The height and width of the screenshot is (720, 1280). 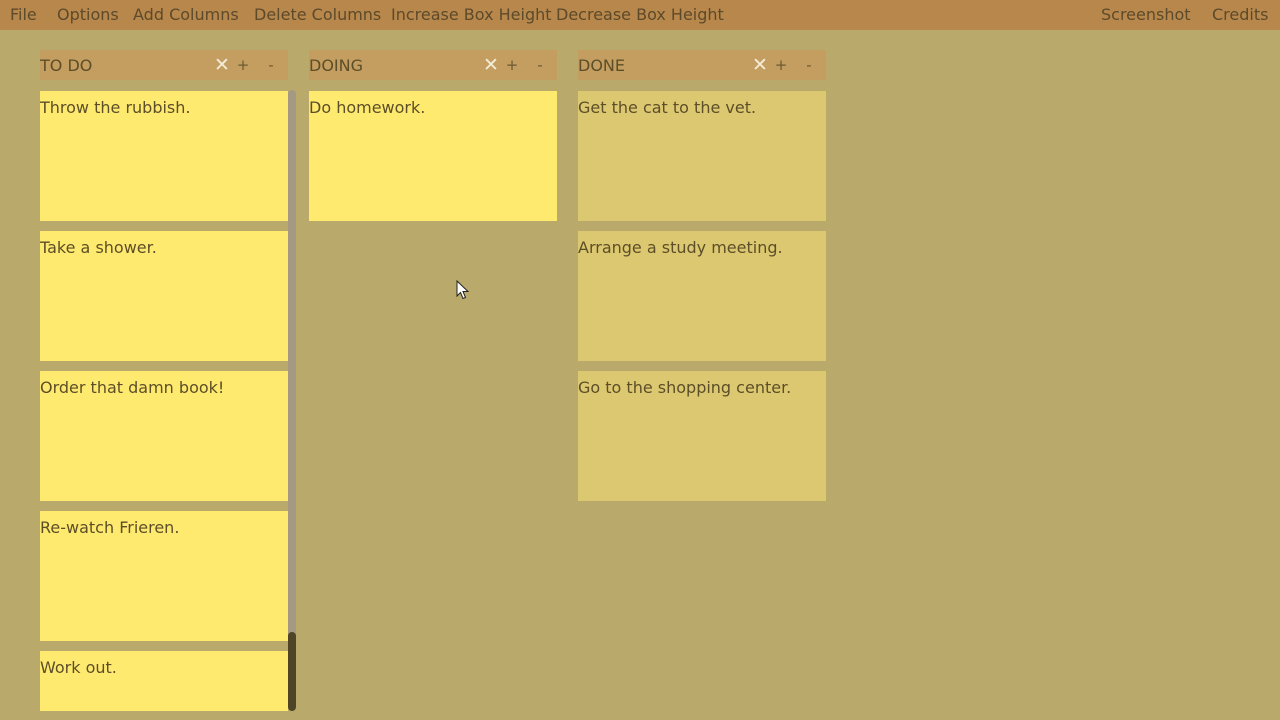 What do you see at coordinates (367, 107) in the screenshot?
I see `card-text: Do homework.` at bounding box center [367, 107].